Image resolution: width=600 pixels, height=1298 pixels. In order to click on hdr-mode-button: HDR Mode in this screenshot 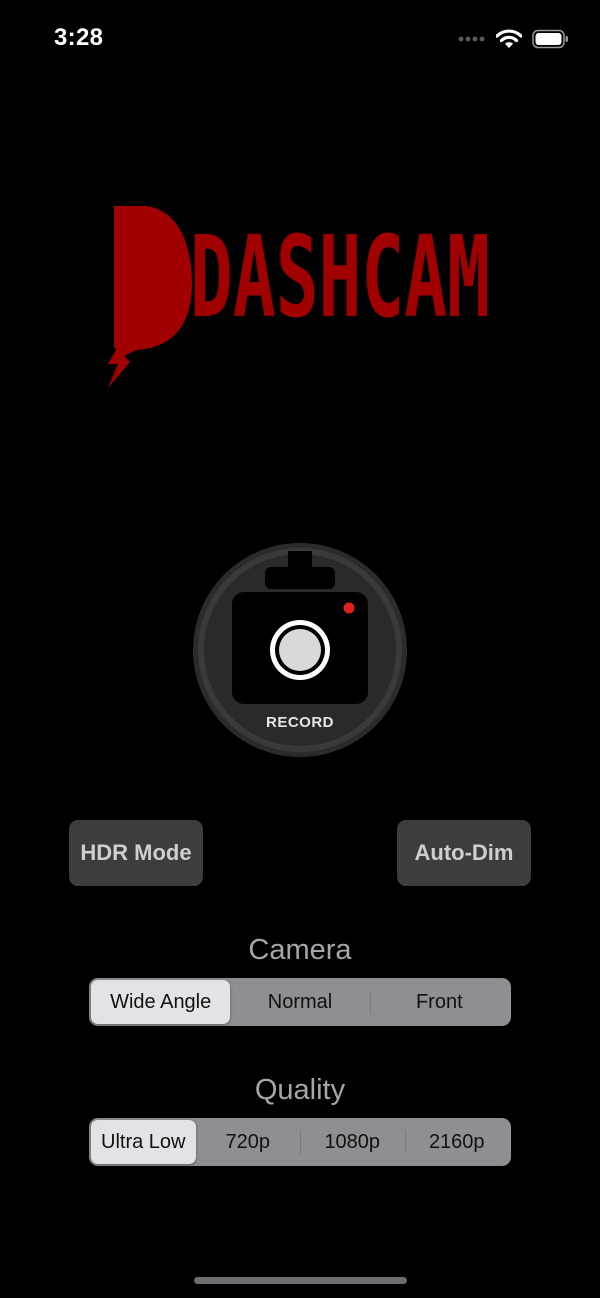, I will do `click(136, 853)`.